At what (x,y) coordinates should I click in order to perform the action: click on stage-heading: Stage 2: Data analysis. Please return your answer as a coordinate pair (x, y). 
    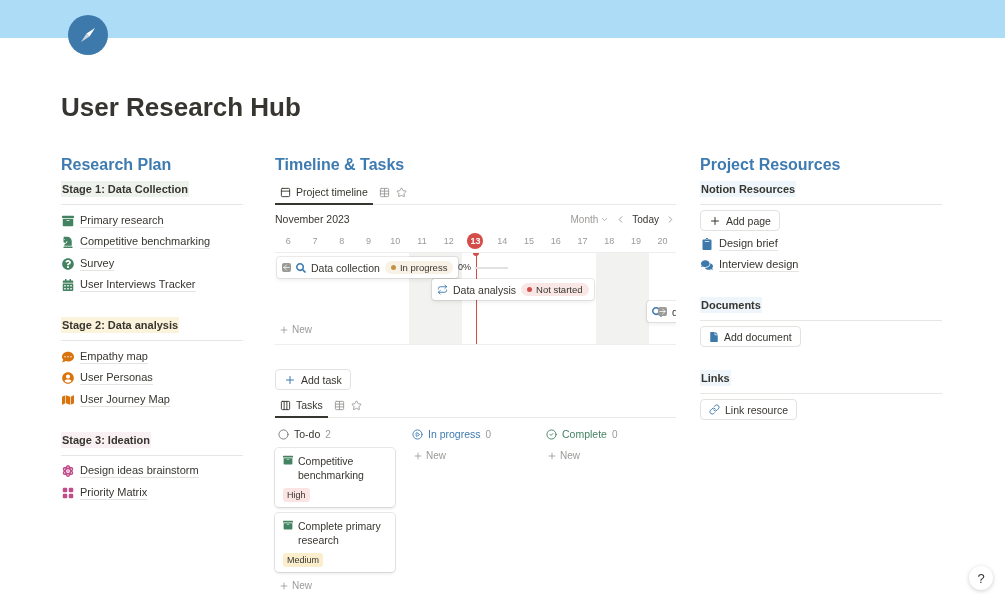
    Looking at the image, I should click on (120, 325).